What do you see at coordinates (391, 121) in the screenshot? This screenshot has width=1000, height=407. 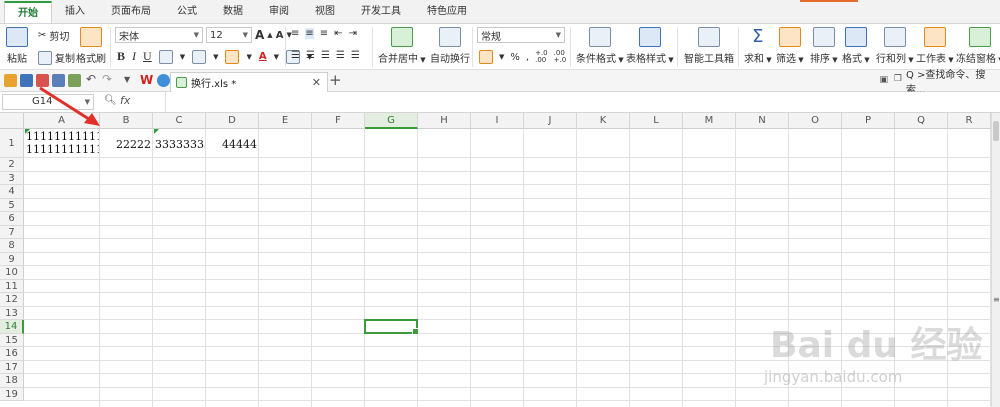 I see `column-header-g: G` at bounding box center [391, 121].